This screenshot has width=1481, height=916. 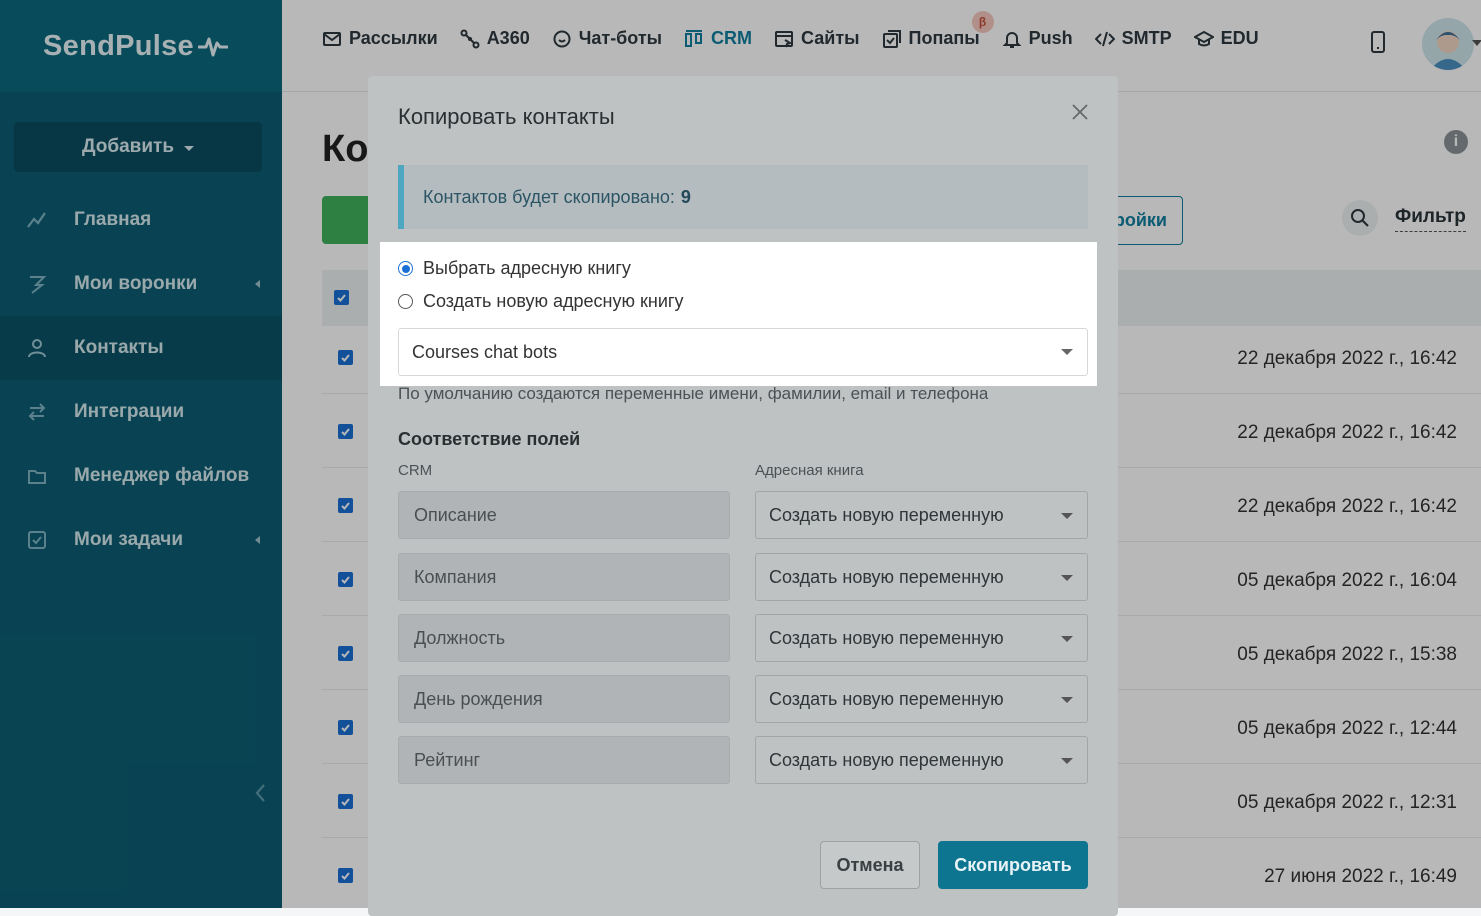 I want to click on radio-button, so click(x=405, y=301).